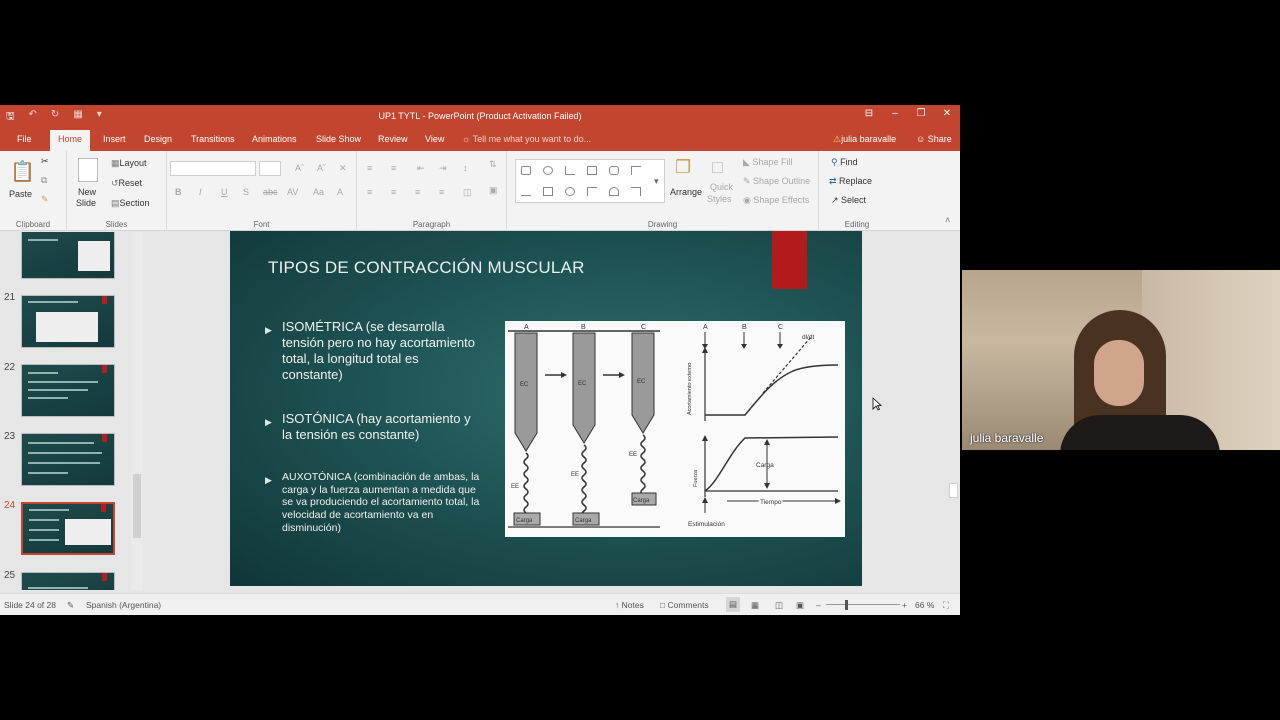 This screenshot has width=1280, height=720. What do you see at coordinates (636, 191) in the screenshot?
I see `shape-bracket-icon` at bounding box center [636, 191].